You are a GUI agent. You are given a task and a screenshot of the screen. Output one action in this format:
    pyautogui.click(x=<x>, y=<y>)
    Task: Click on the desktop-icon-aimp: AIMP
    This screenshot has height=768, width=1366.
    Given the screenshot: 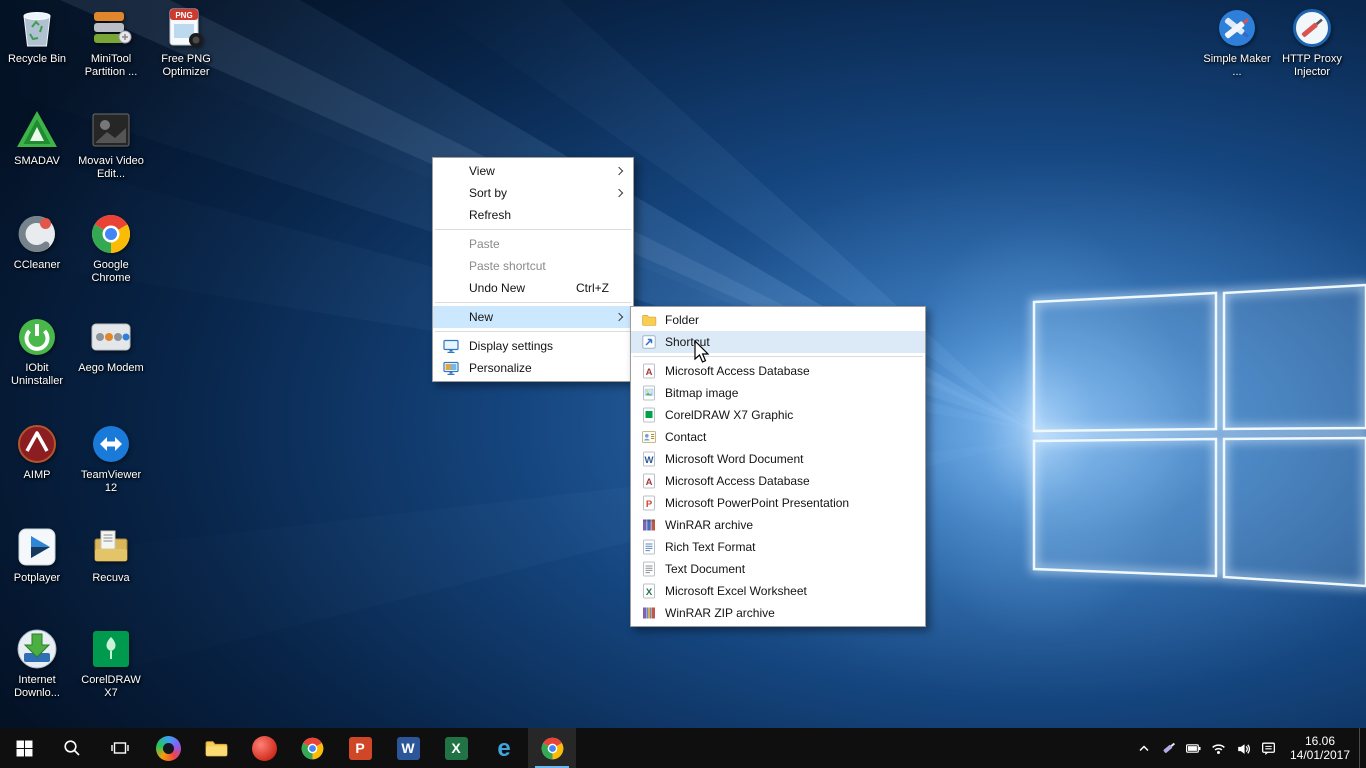 What is the action you would take?
    pyautogui.click(x=37, y=452)
    